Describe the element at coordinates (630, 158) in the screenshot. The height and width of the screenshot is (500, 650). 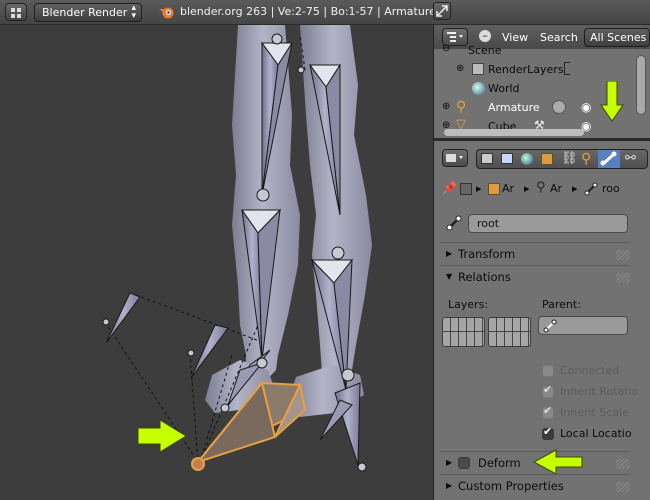
I see `bone-constraints-icon: ⚯` at that location.